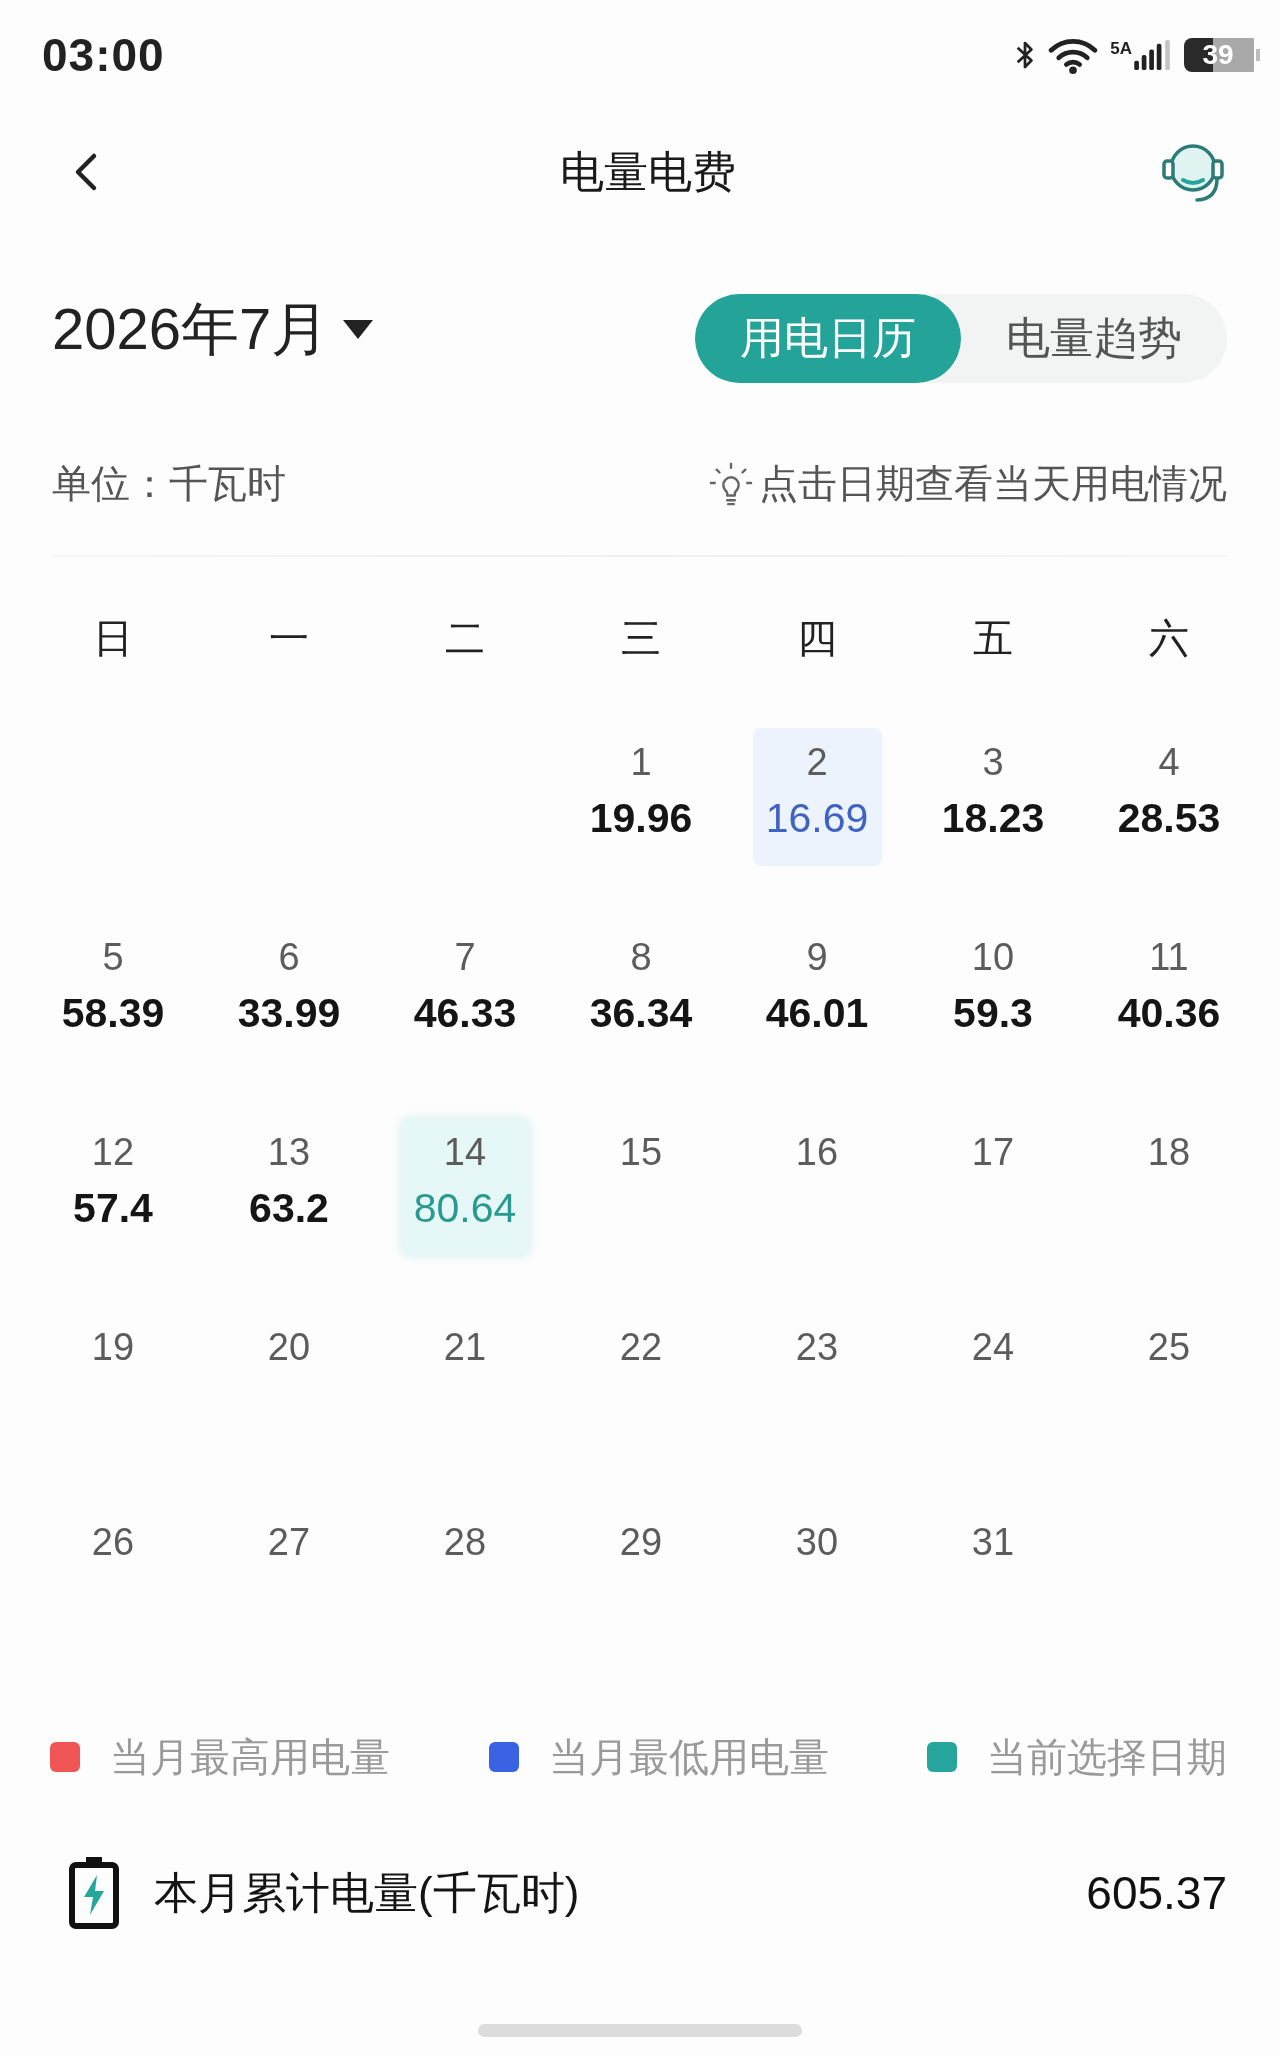 The width and height of the screenshot is (1280, 2056). I want to click on calendar-day: 19, so click(113, 1382).